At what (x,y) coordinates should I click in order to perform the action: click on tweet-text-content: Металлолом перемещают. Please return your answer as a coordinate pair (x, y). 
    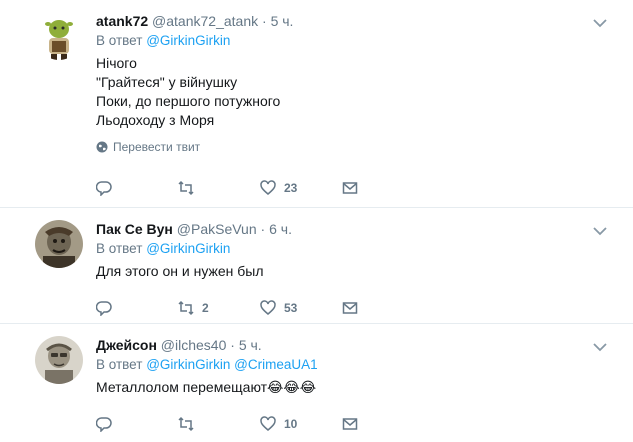
    Looking at the image, I should click on (182, 387).